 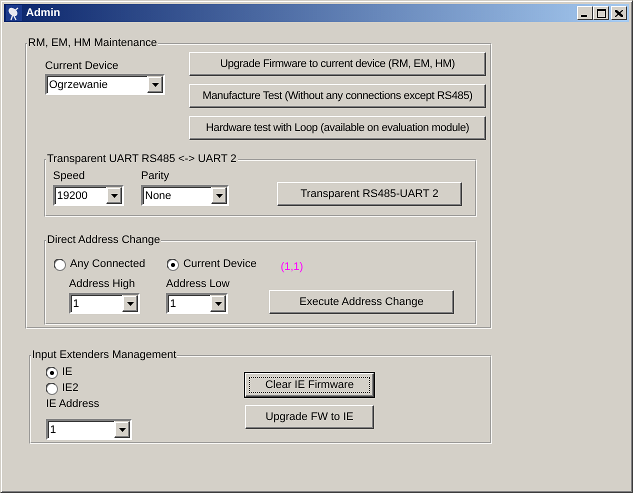 What do you see at coordinates (369, 194) in the screenshot?
I see `push-button: Transparent RS485-UART 2` at bounding box center [369, 194].